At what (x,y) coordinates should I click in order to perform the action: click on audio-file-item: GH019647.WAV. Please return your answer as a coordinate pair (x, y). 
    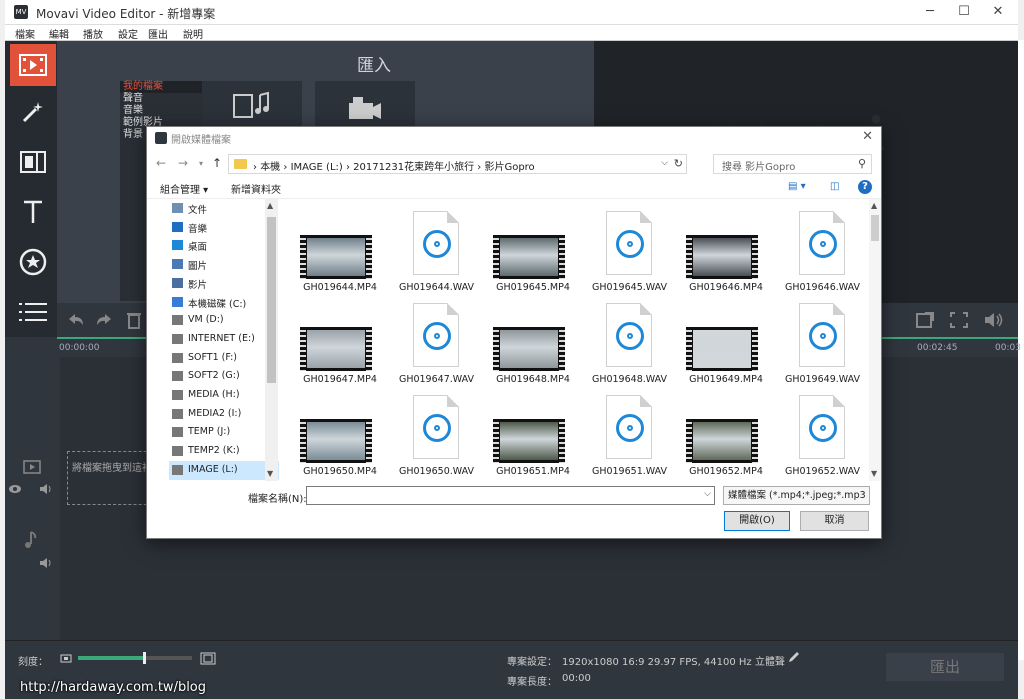
    Looking at the image, I should click on (430, 339).